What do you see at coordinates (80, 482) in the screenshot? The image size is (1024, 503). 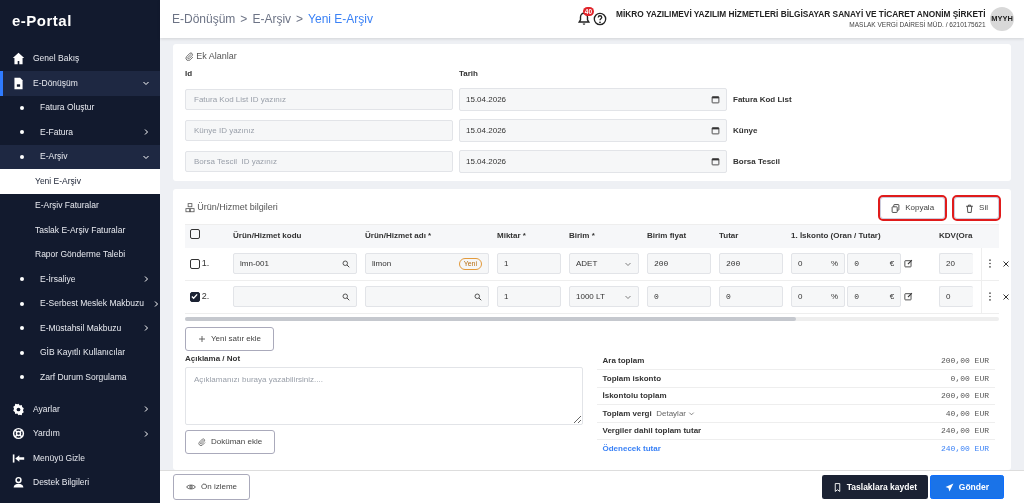 I see `sidebar-item: Destek Bilgileri` at bounding box center [80, 482].